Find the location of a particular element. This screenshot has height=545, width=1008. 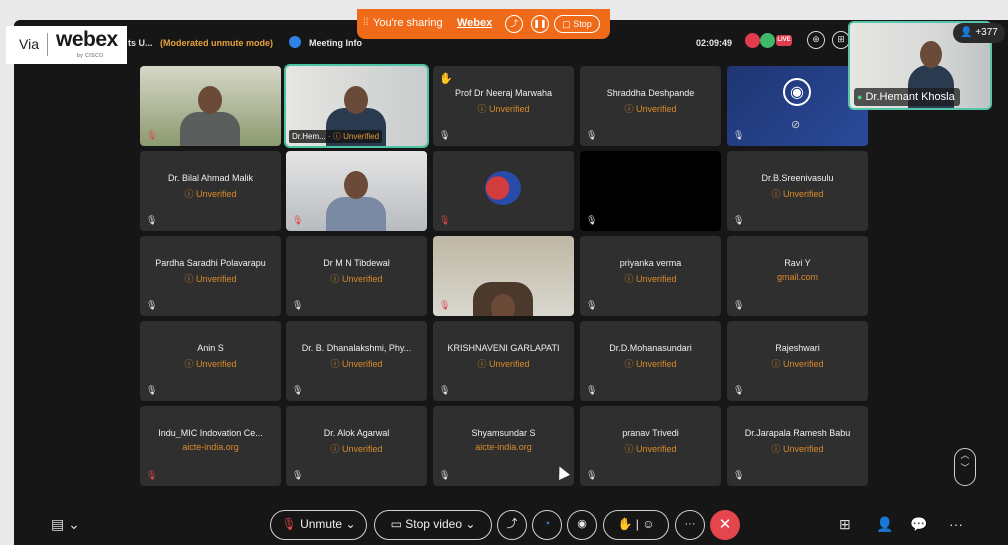

participant-name: Pardha Saradhi Polavarapu is located at coordinates (210, 263).